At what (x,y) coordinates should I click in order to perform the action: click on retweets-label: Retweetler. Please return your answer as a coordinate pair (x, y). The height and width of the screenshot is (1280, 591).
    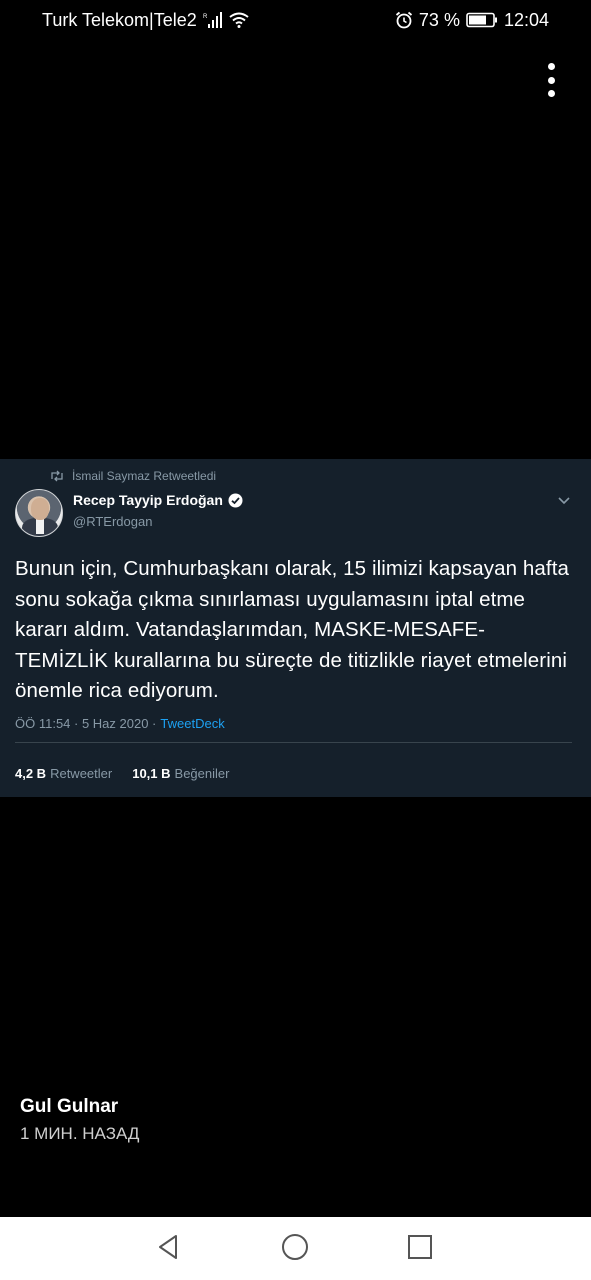
    Looking at the image, I should click on (81, 773).